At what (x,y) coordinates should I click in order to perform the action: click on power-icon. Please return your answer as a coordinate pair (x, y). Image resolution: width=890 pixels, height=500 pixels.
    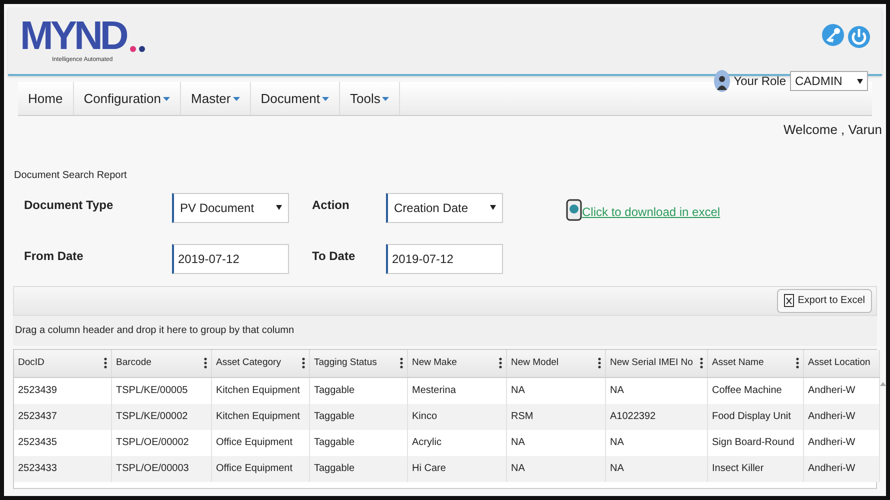
    Looking at the image, I should click on (859, 36).